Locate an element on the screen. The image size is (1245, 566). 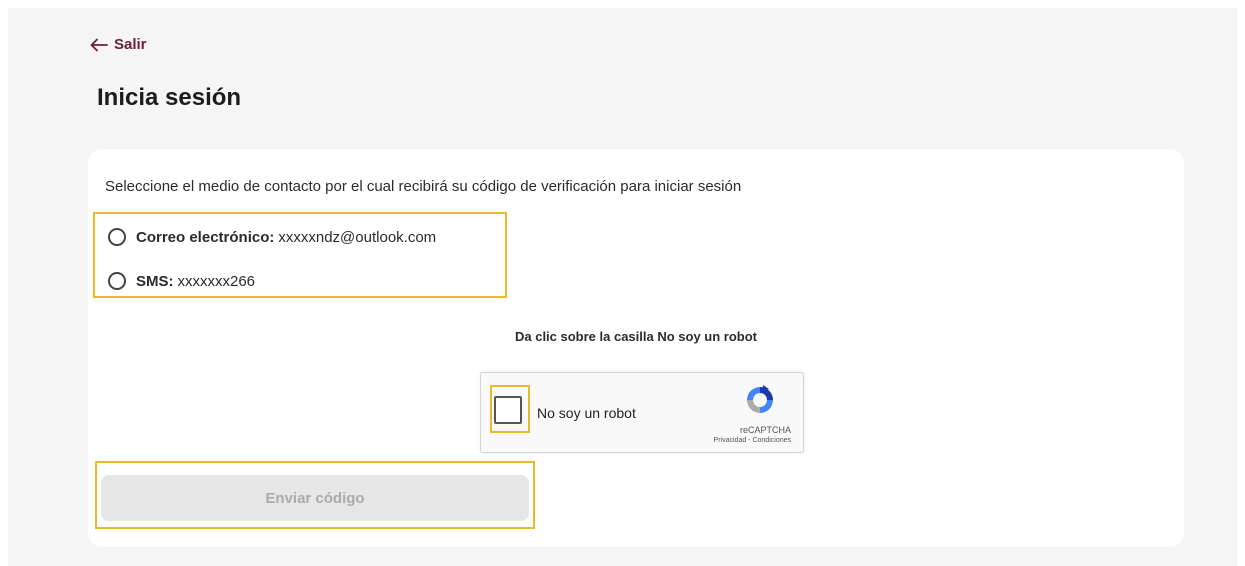
arrow-left-icon is located at coordinates (99, 45).